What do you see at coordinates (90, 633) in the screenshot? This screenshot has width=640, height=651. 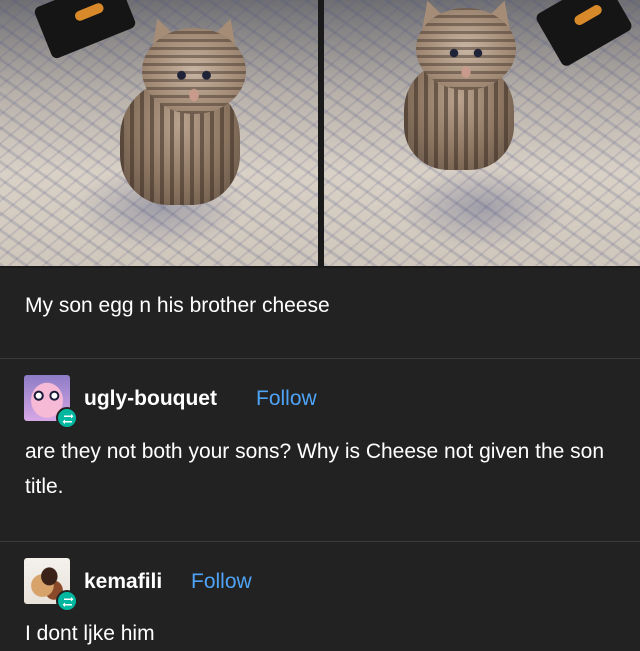 I see `reblog-text: I dont ljke him` at bounding box center [90, 633].